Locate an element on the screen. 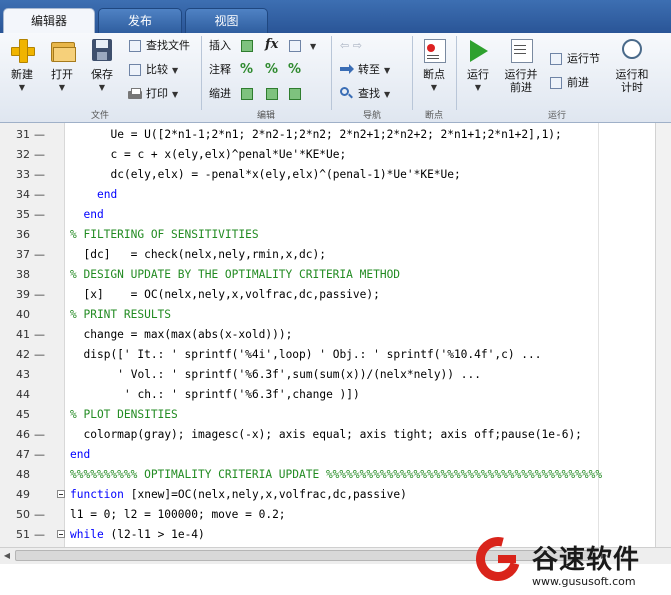 Image resolution: width=671 pixels, height=595 pixels. run-section-icon is located at coordinates (556, 59).